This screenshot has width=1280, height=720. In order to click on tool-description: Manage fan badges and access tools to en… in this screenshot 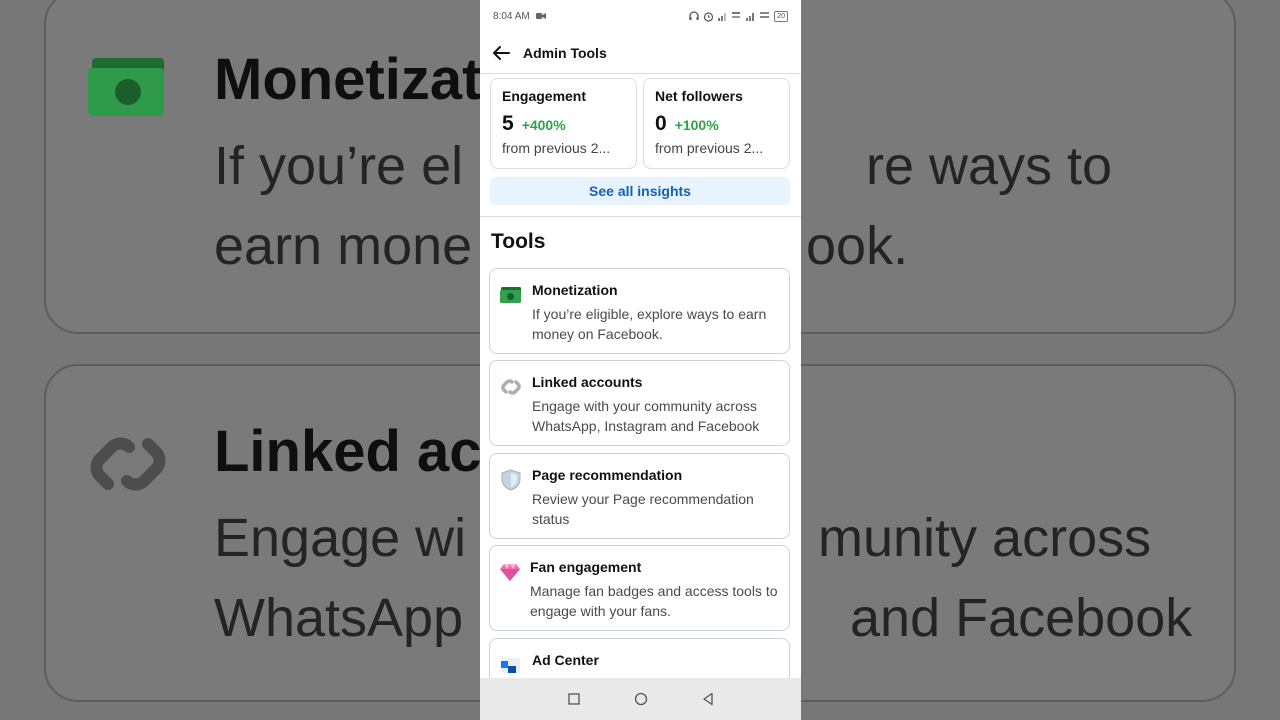, I will do `click(654, 601)`.